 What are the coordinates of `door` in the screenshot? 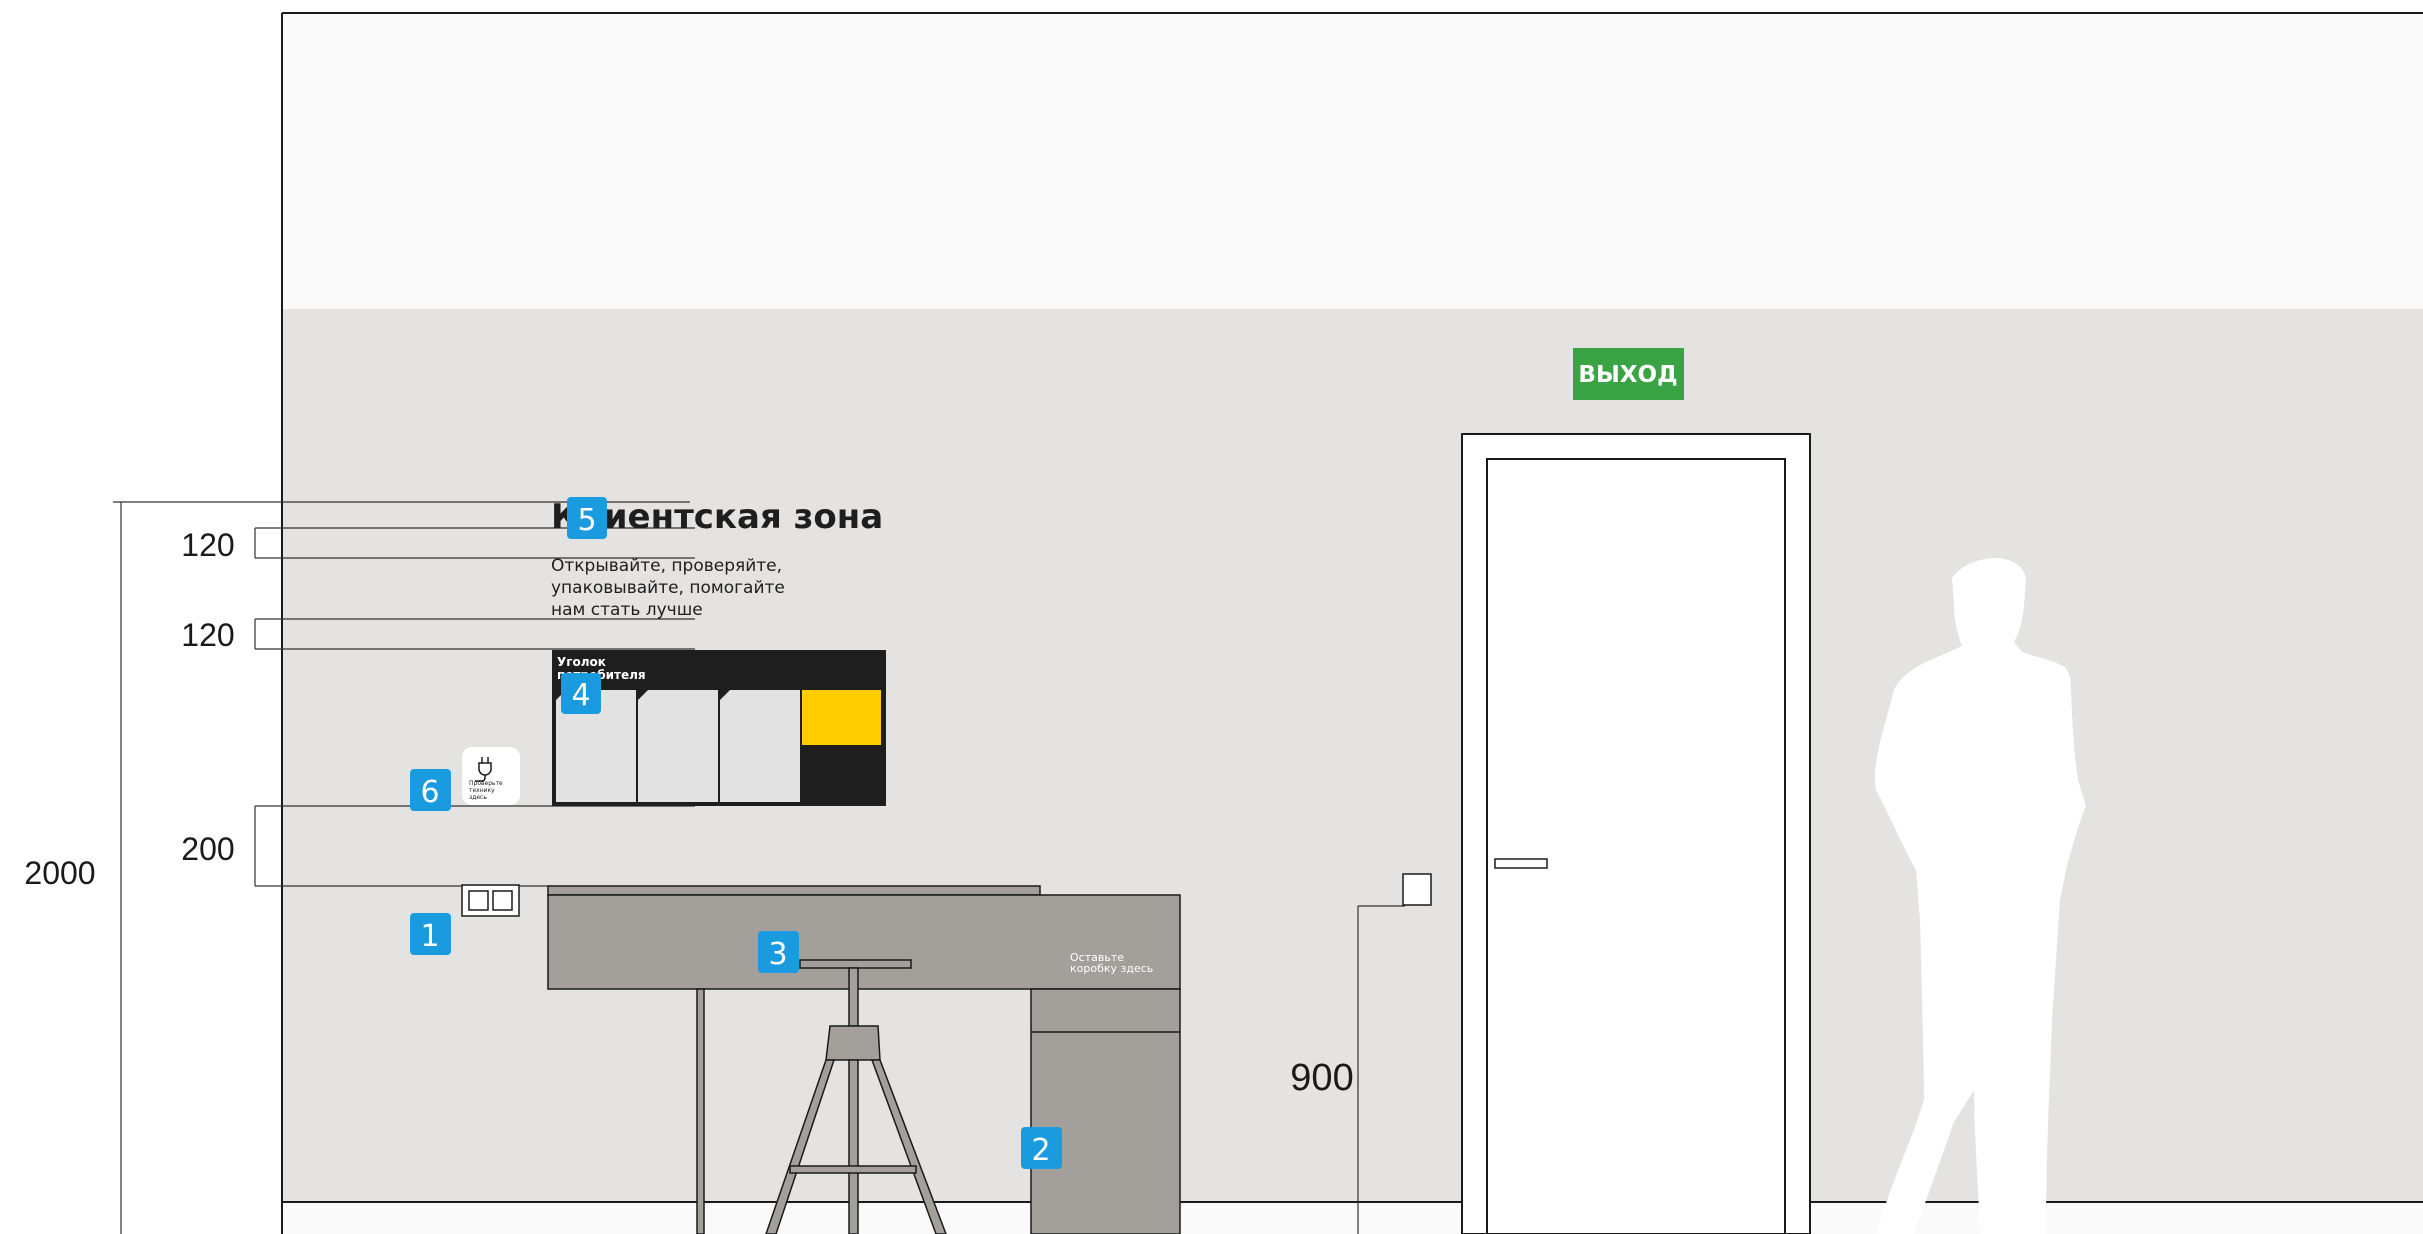 It's located at (1636, 833).